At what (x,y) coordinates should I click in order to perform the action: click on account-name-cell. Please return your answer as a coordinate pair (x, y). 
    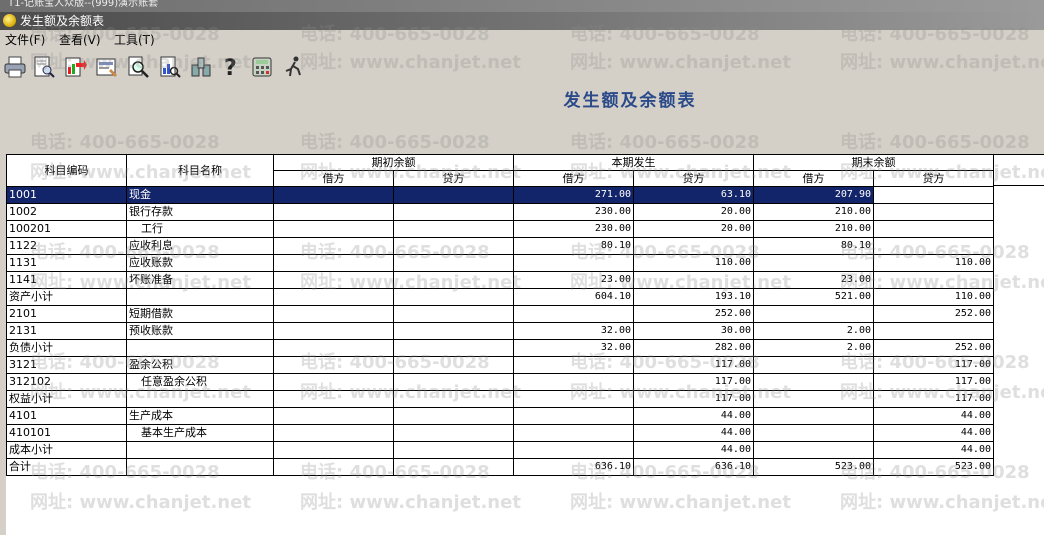
    Looking at the image, I should click on (200, 450).